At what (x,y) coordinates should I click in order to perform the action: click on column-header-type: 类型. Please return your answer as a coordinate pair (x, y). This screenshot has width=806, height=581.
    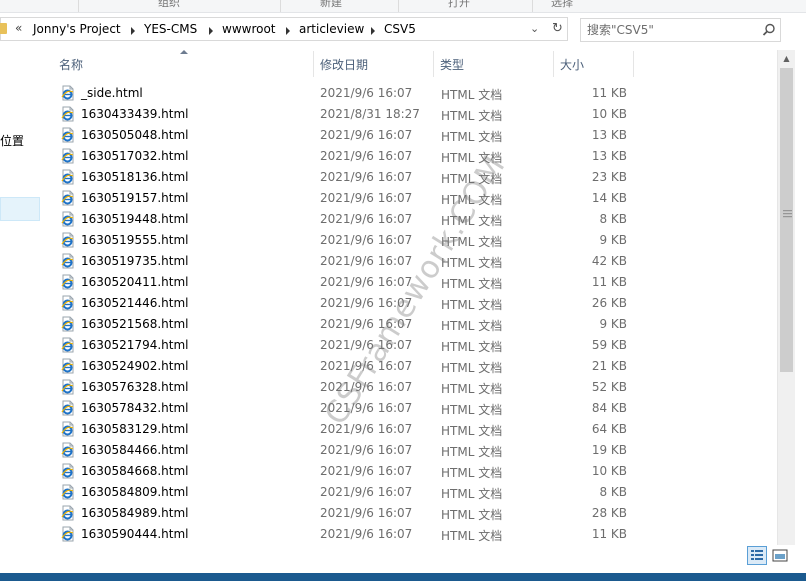
    Looking at the image, I should click on (494, 64).